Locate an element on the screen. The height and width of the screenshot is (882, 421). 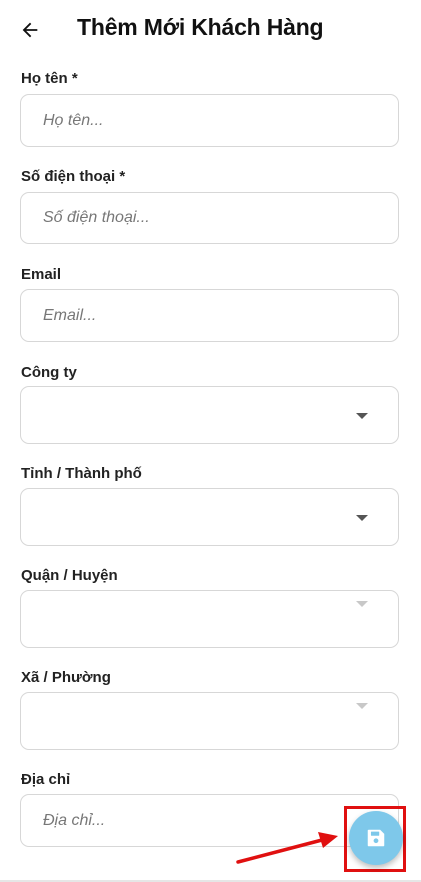
phone-input is located at coordinates (209, 218).